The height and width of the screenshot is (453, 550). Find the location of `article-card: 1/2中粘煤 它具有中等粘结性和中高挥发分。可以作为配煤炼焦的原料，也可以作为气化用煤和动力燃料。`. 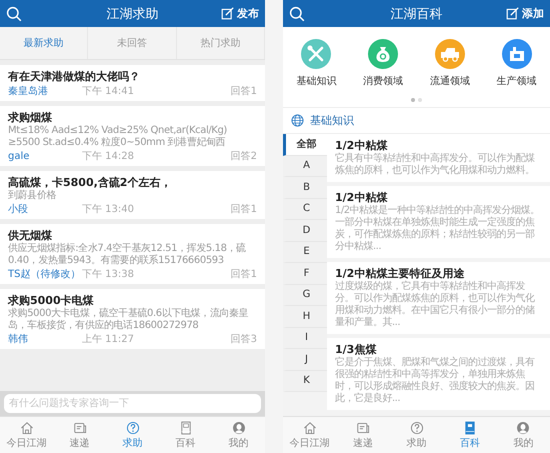

article-card: 1/2中粘煤 它具有中等粘结性和中高挥发分。可以作为配煤炼焦的原料，也可以作为气化用煤和动力燃料。 is located at coordinates (438, 158).